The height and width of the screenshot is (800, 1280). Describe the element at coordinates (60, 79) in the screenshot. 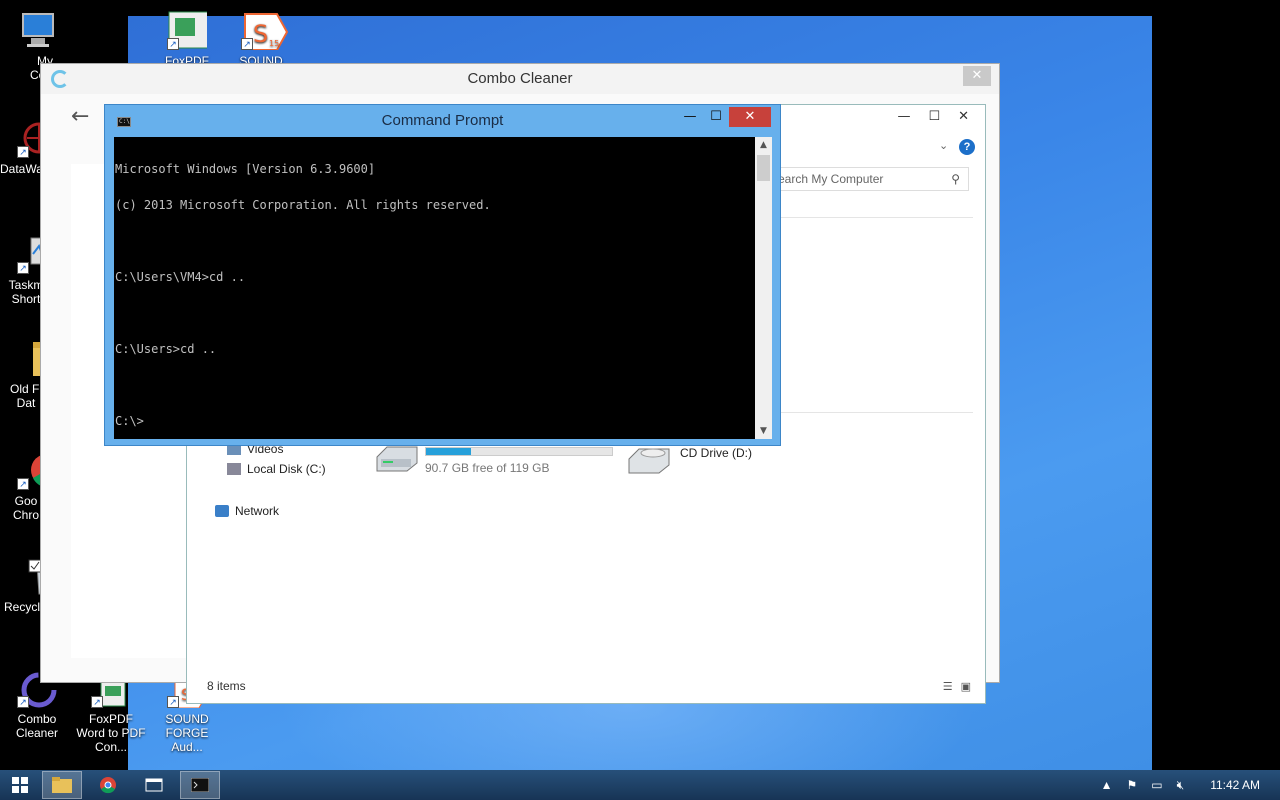

I see `combo-cleaner-logo-icon` at that location.